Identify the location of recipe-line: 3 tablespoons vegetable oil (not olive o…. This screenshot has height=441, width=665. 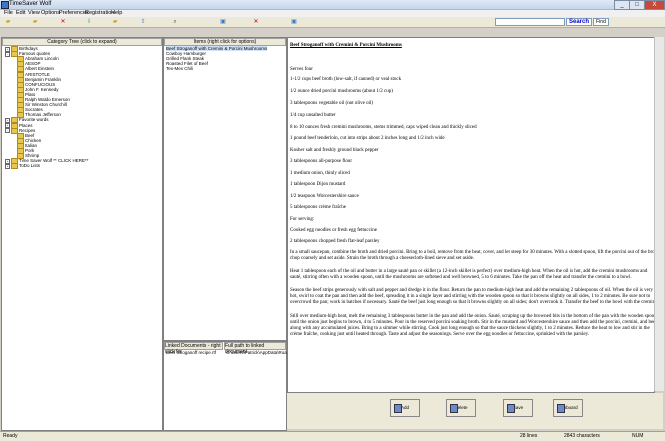
(332, 103).